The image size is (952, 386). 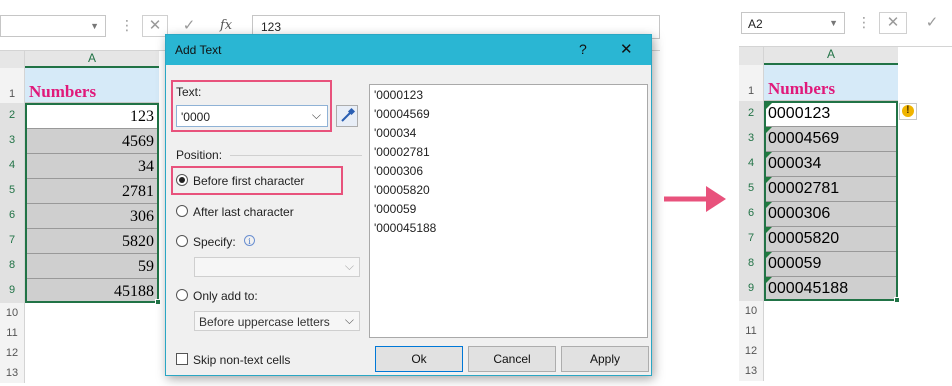 I want to click on data-cell: 34, so click(x=90, y=167).